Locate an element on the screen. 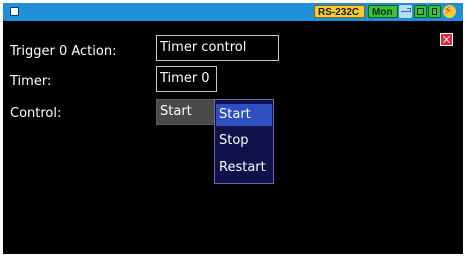  close-icon is located at coordinates (446, 39).